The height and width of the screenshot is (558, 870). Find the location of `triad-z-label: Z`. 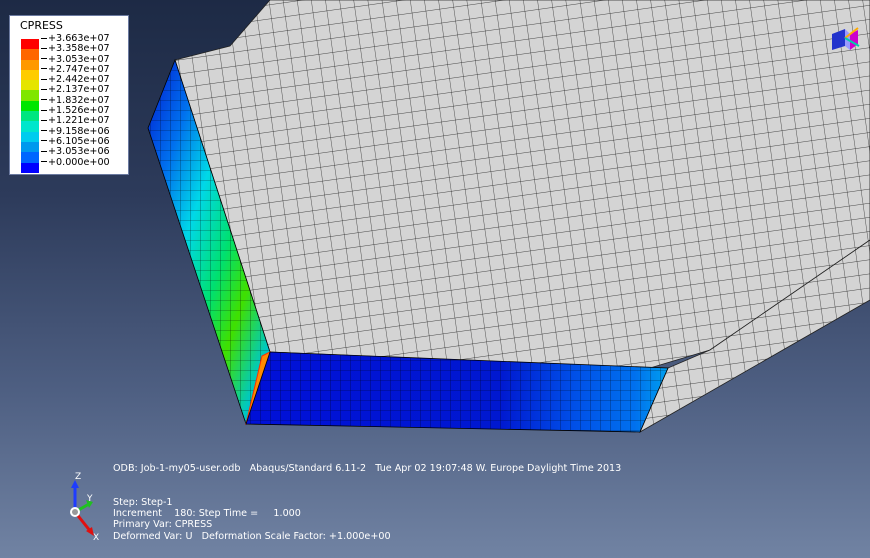

triad-z-label: Z is located at coordinates (78, 477).